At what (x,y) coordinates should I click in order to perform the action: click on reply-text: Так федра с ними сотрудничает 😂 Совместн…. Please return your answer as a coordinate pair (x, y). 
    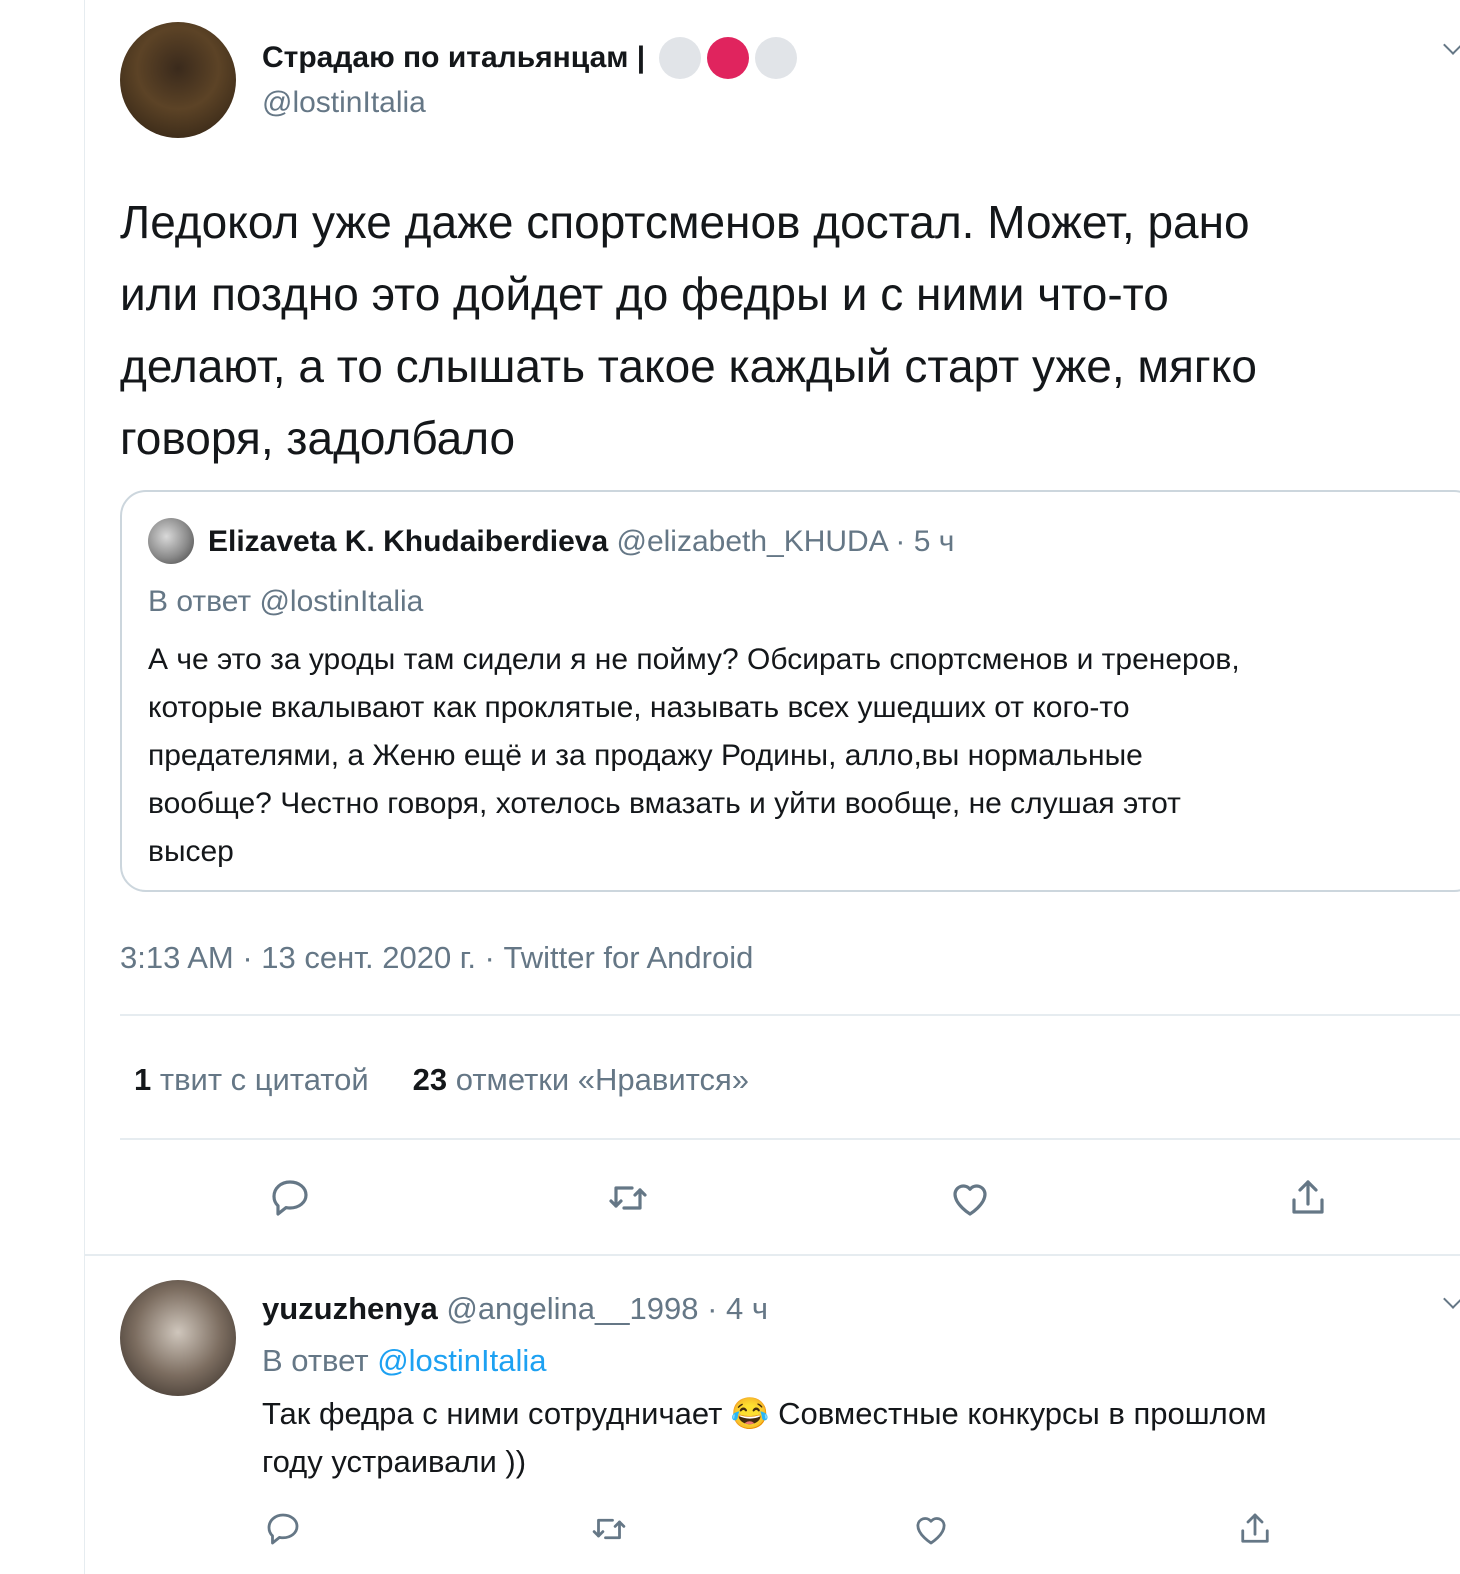
    Looking at the image, I should click on (857, 1438).